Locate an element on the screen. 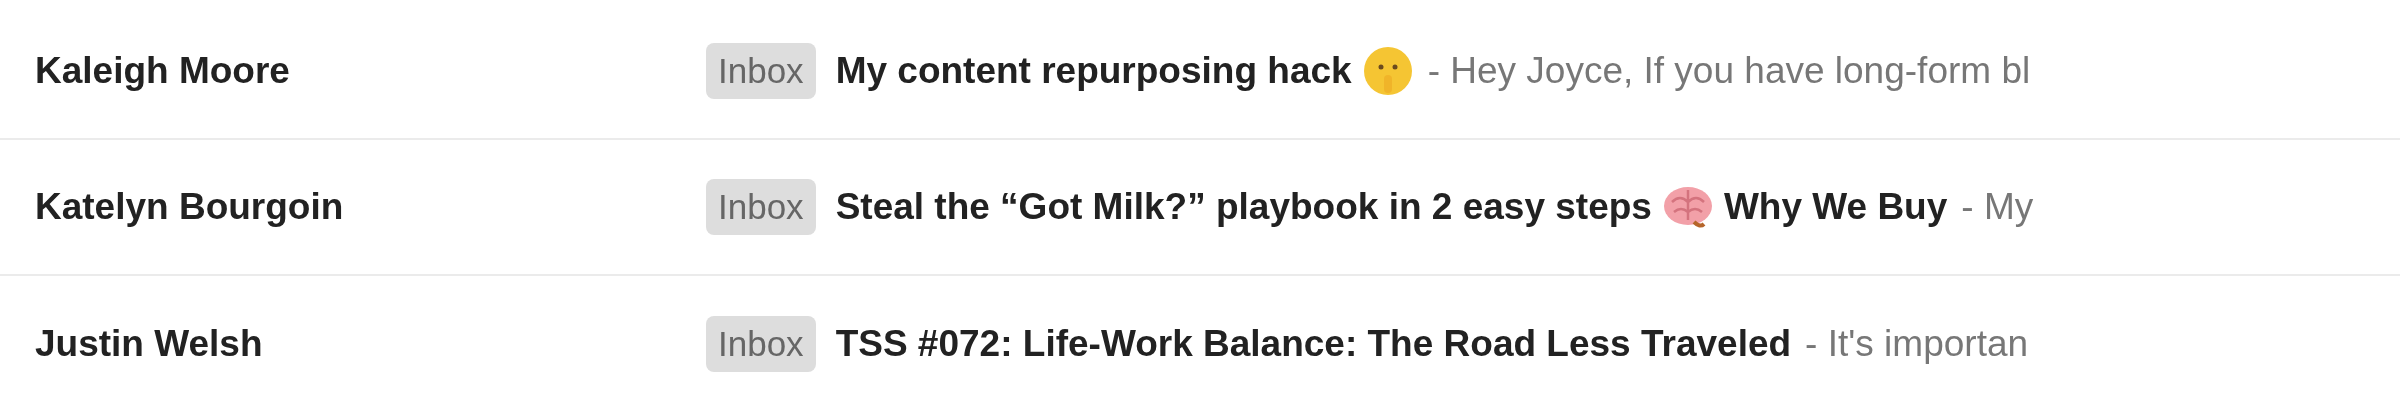 This screenshot has width=2400, height=415. shushing-face-icon is located at coordinates (1387, 71).